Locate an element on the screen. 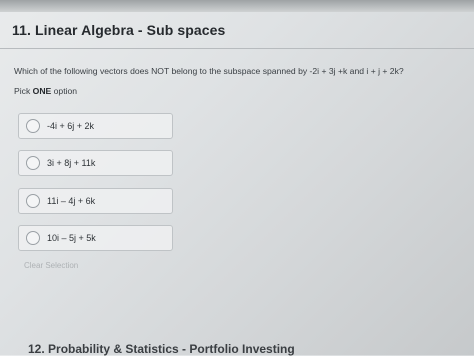 The image size is (474, 356). pick-suffix: option is located at coordinates (65, 91).